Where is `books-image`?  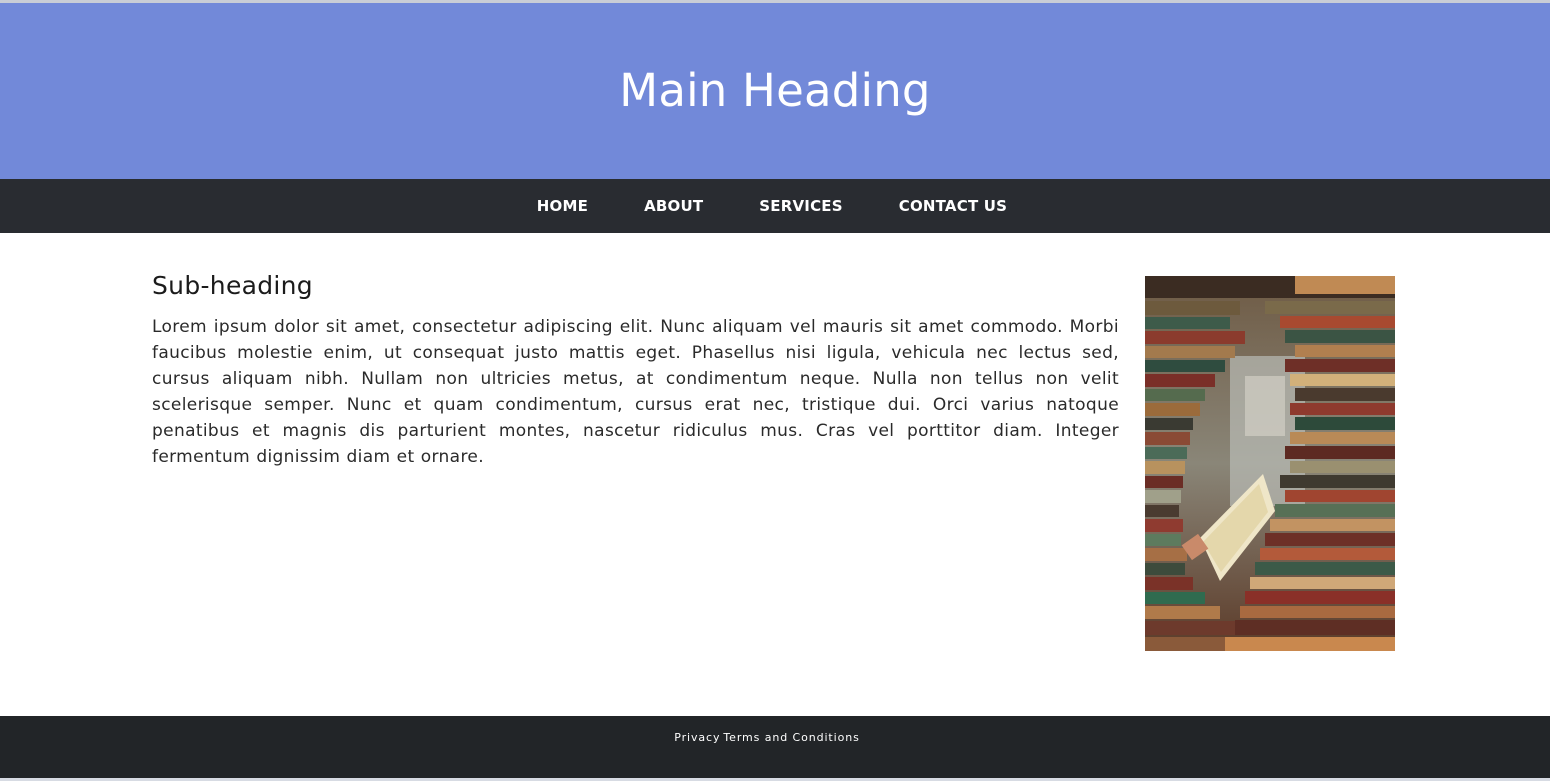
books-image is located at coordinates (1270, 463).